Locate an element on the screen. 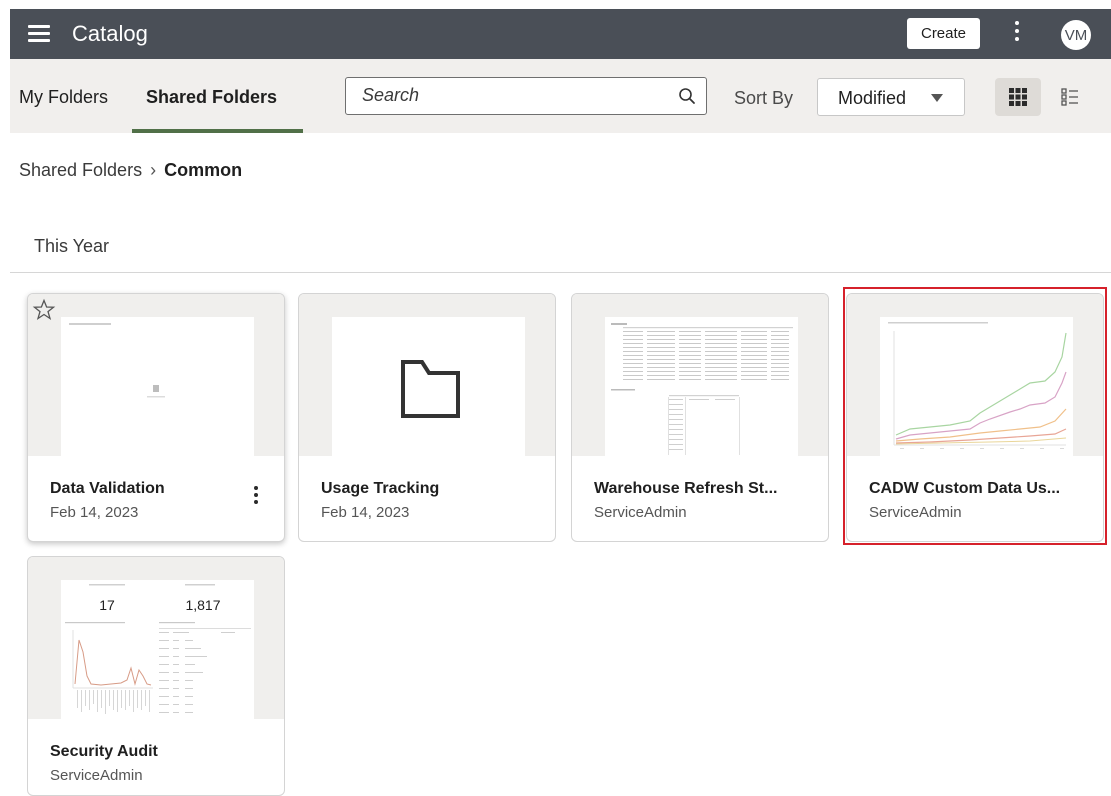 The image size is (1111, 796). kpi-value-2: 1,817 is located at coordinates (202, 605).